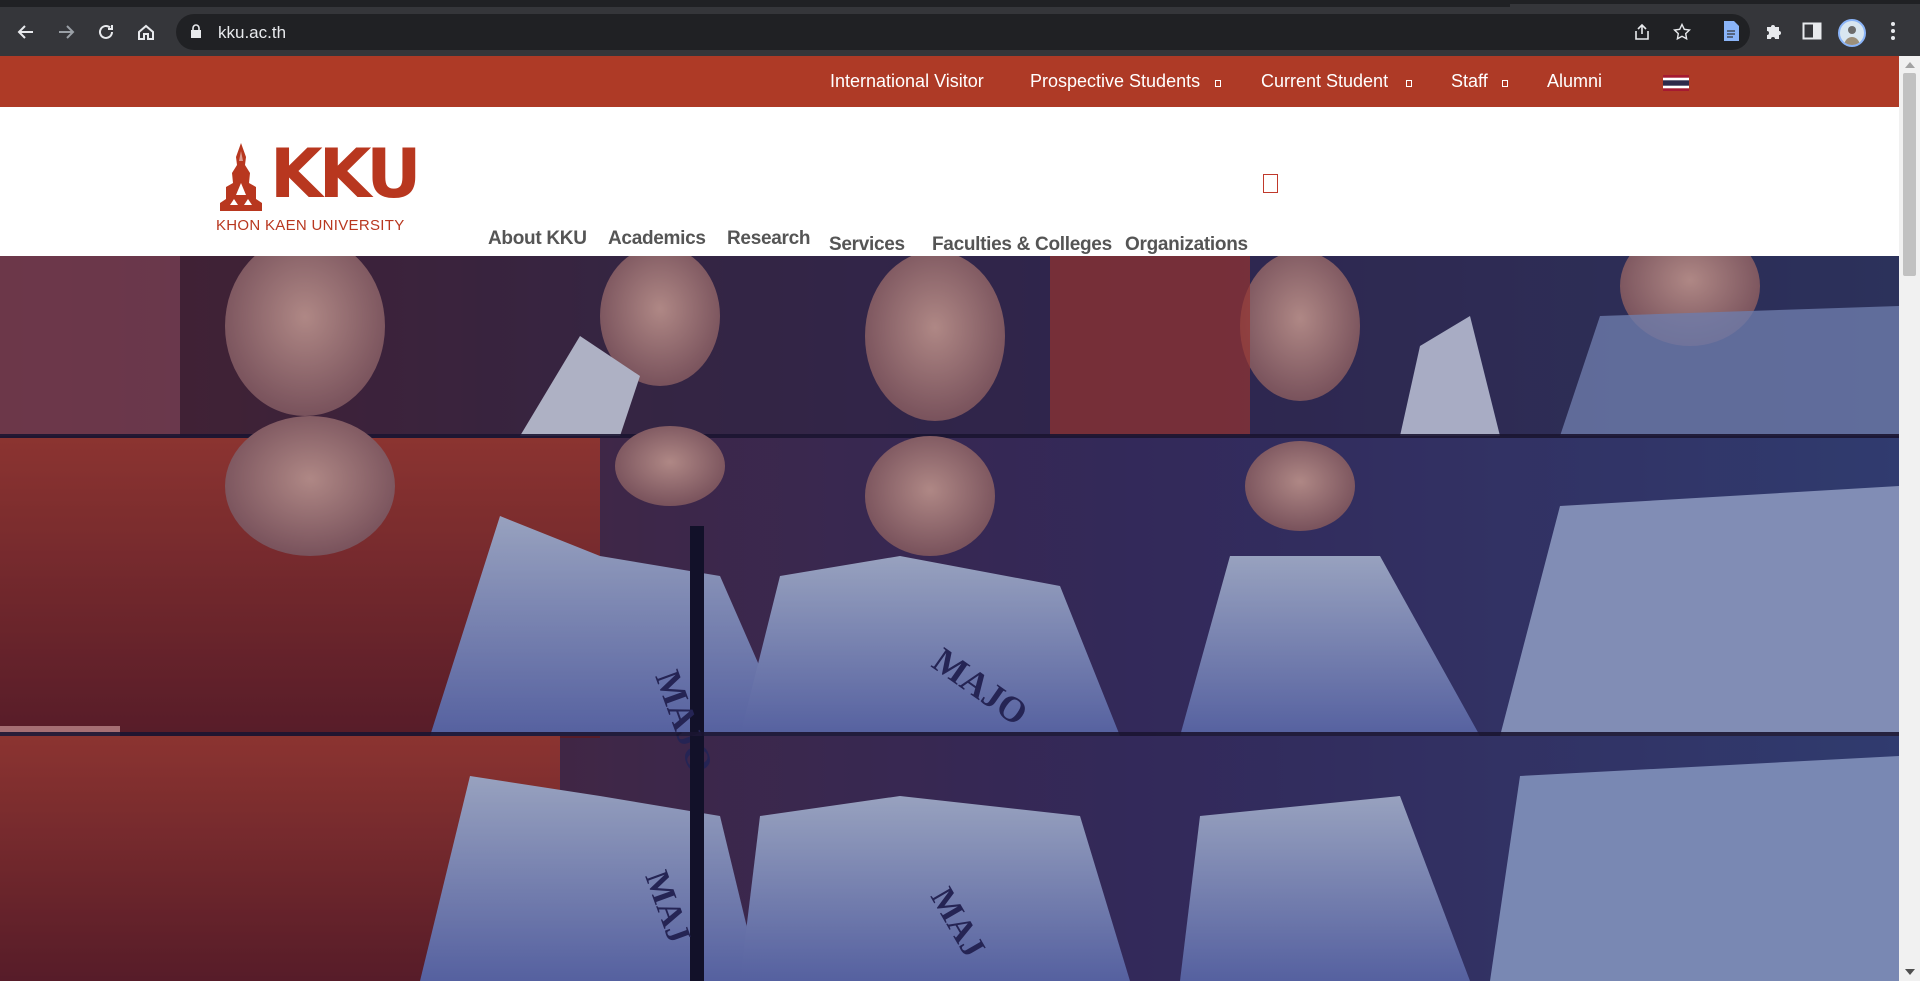  Describe the element at coordinates (1910, 972) in the screenshot. I see `scroll-down-icon` at that location.